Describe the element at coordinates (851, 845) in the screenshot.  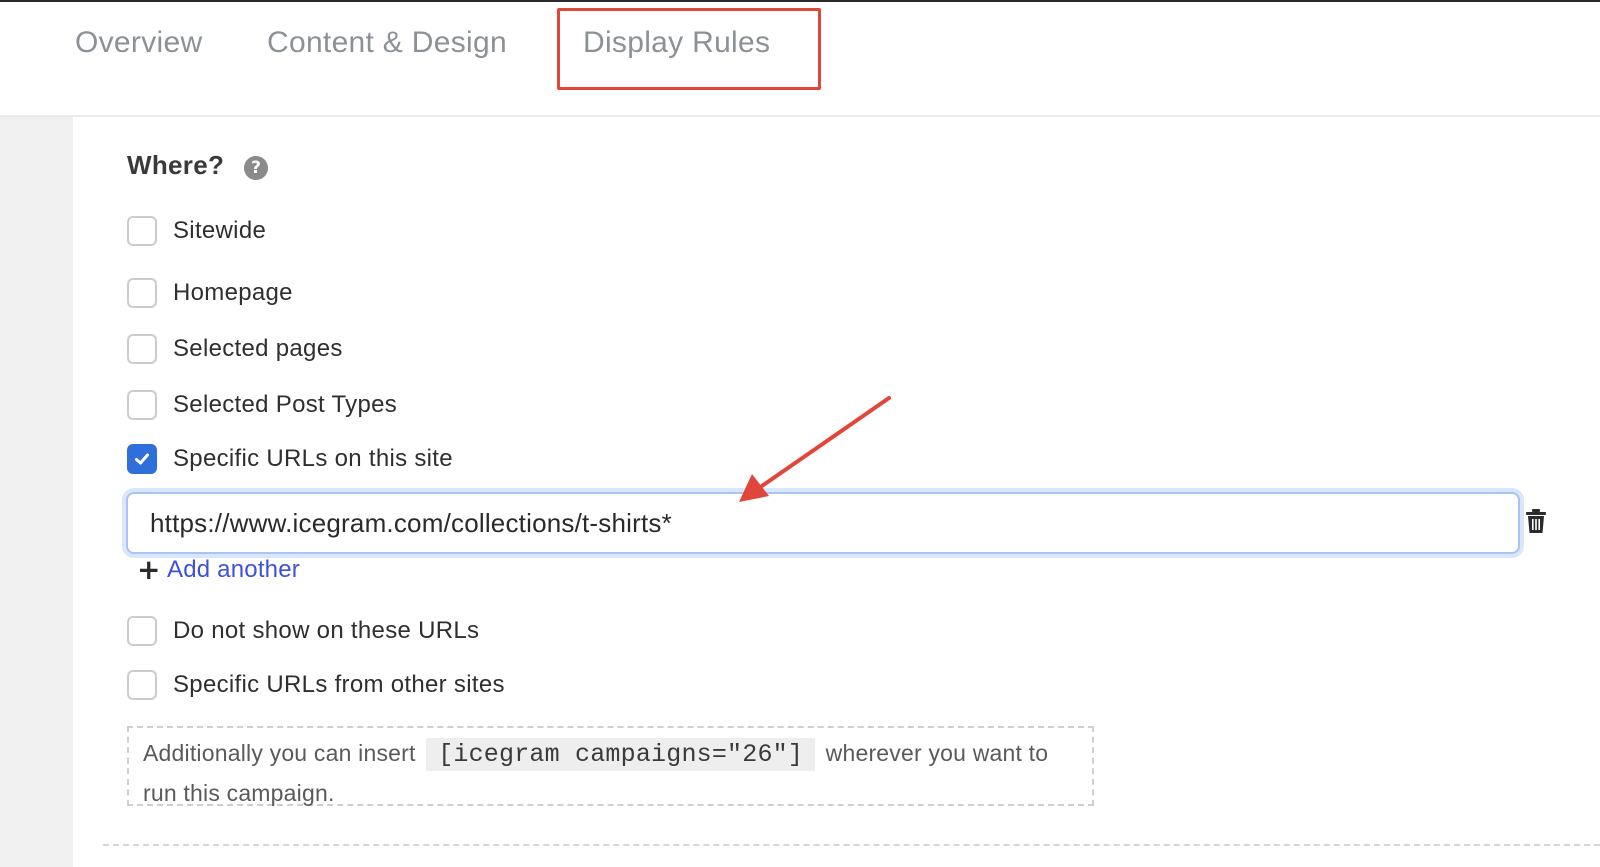
I see `section-divider` at that location.